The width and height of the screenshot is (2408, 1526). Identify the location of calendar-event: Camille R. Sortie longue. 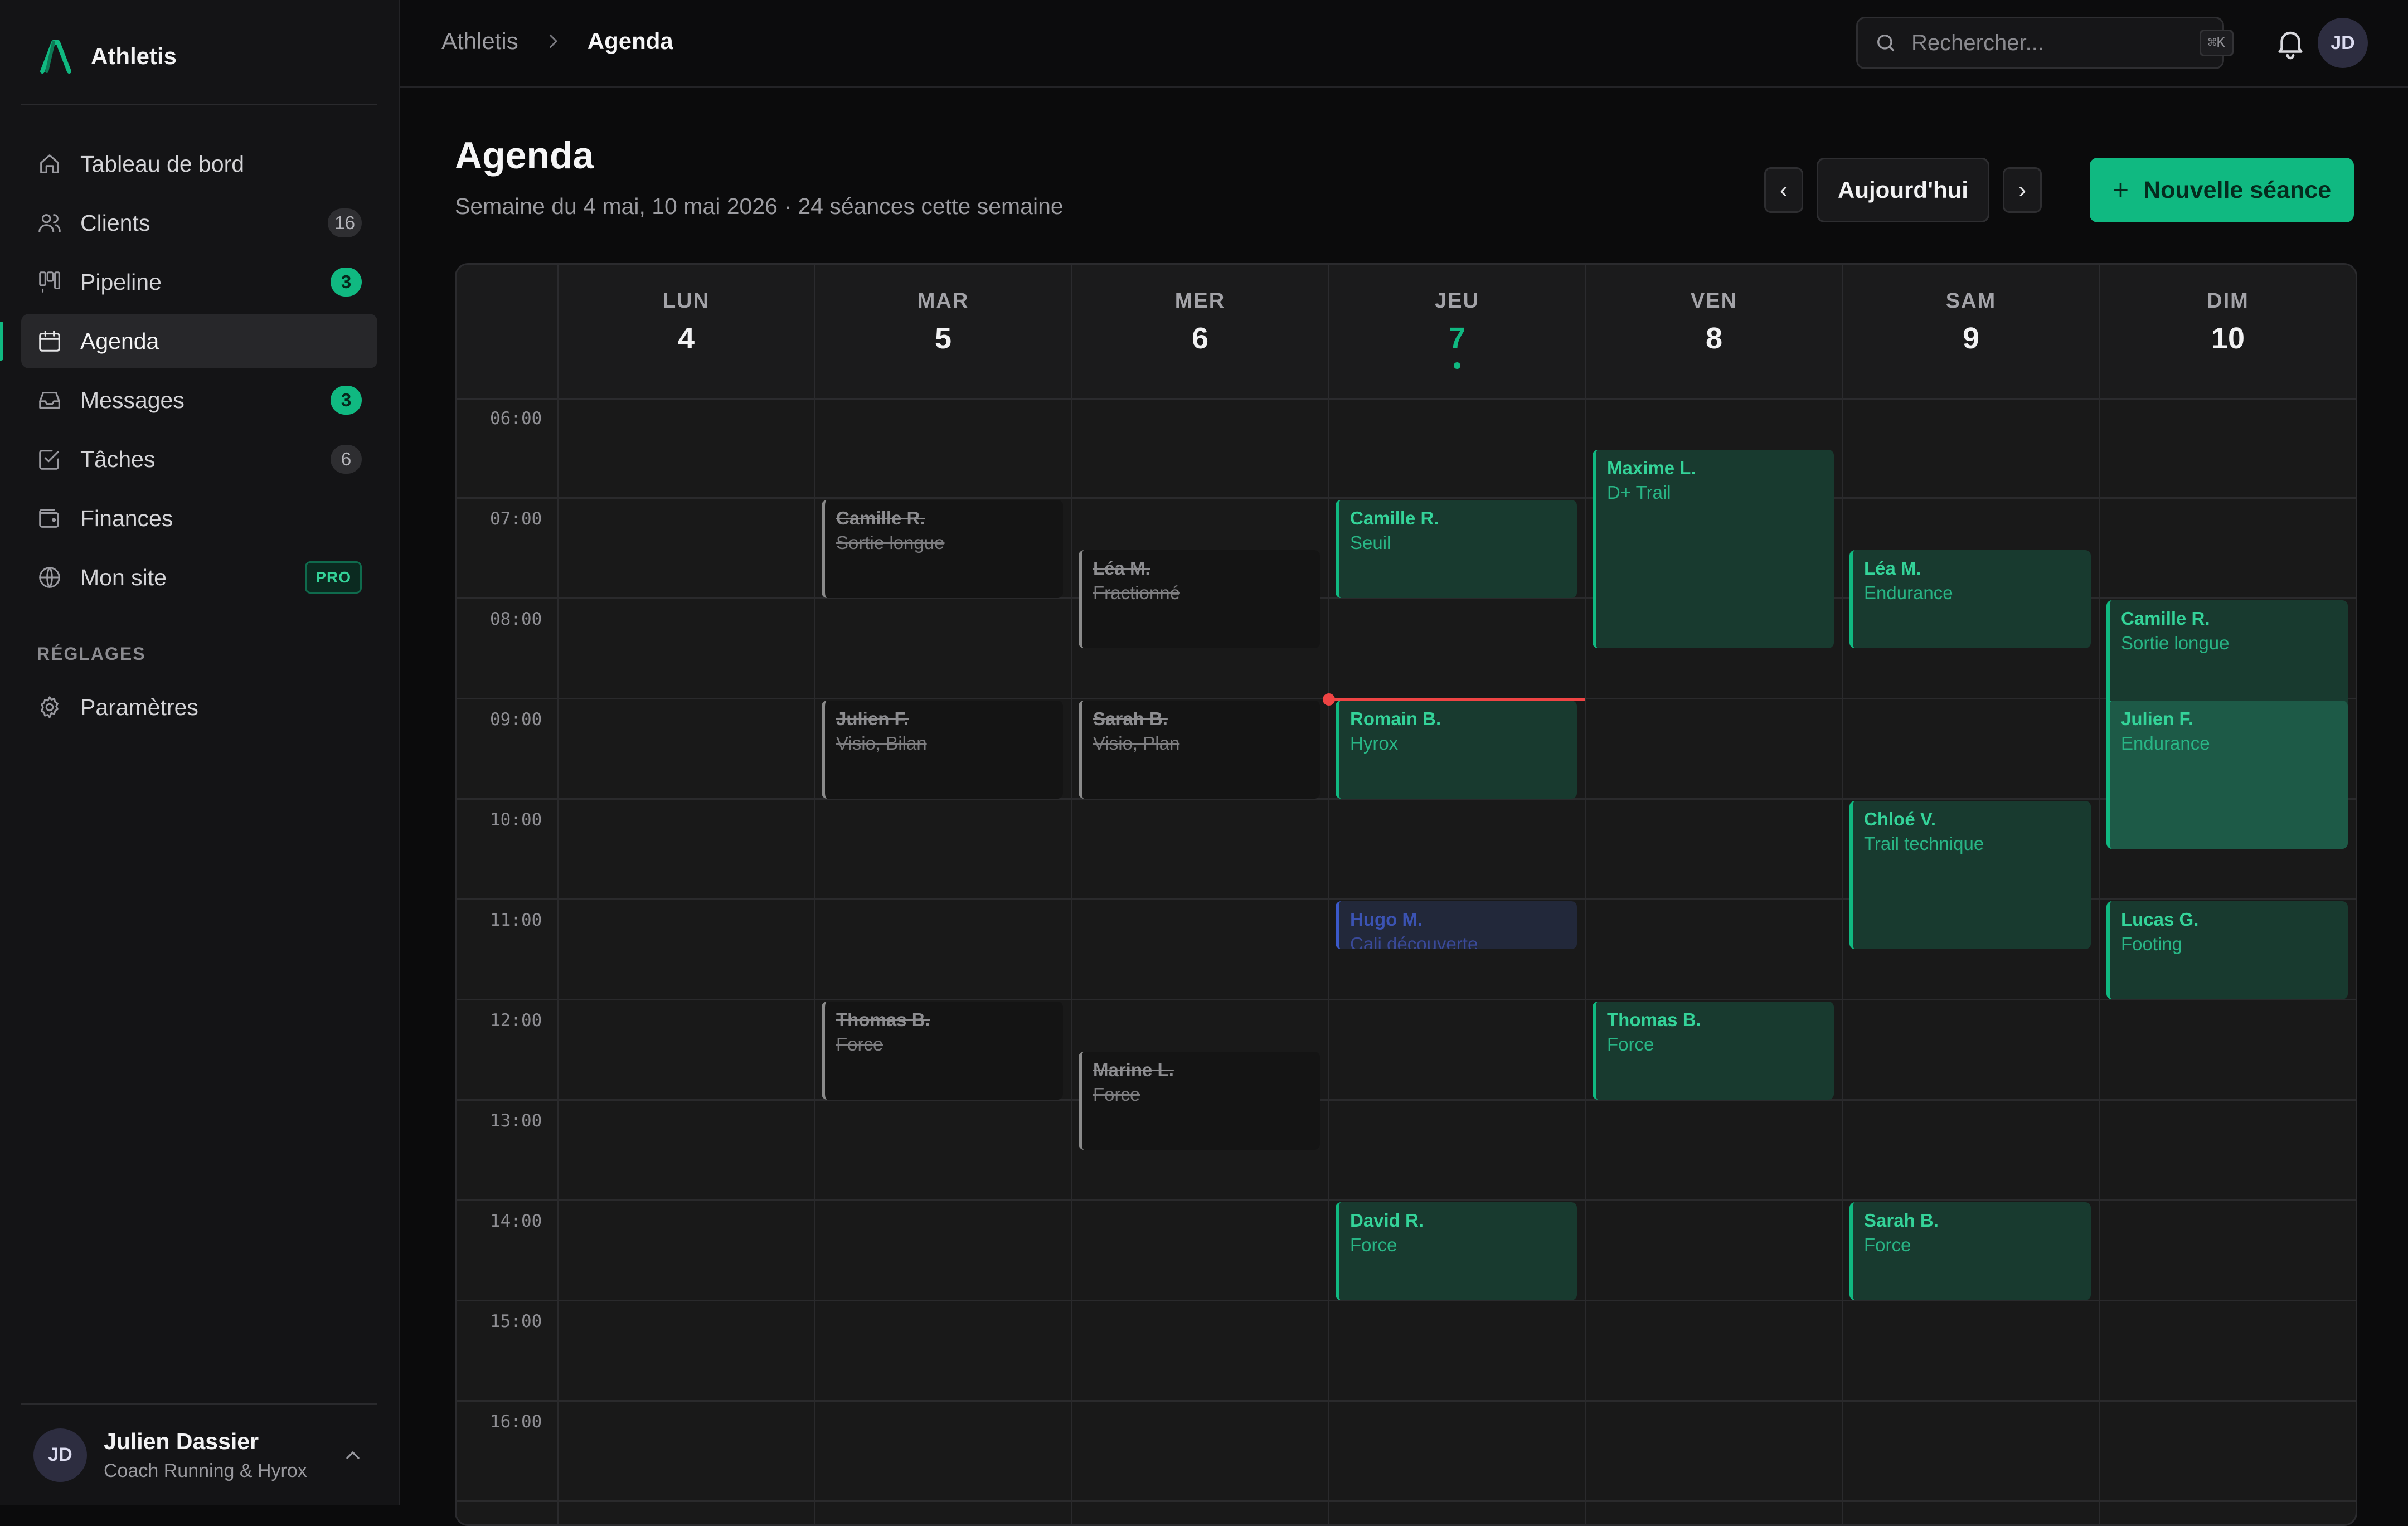
(943, 549).